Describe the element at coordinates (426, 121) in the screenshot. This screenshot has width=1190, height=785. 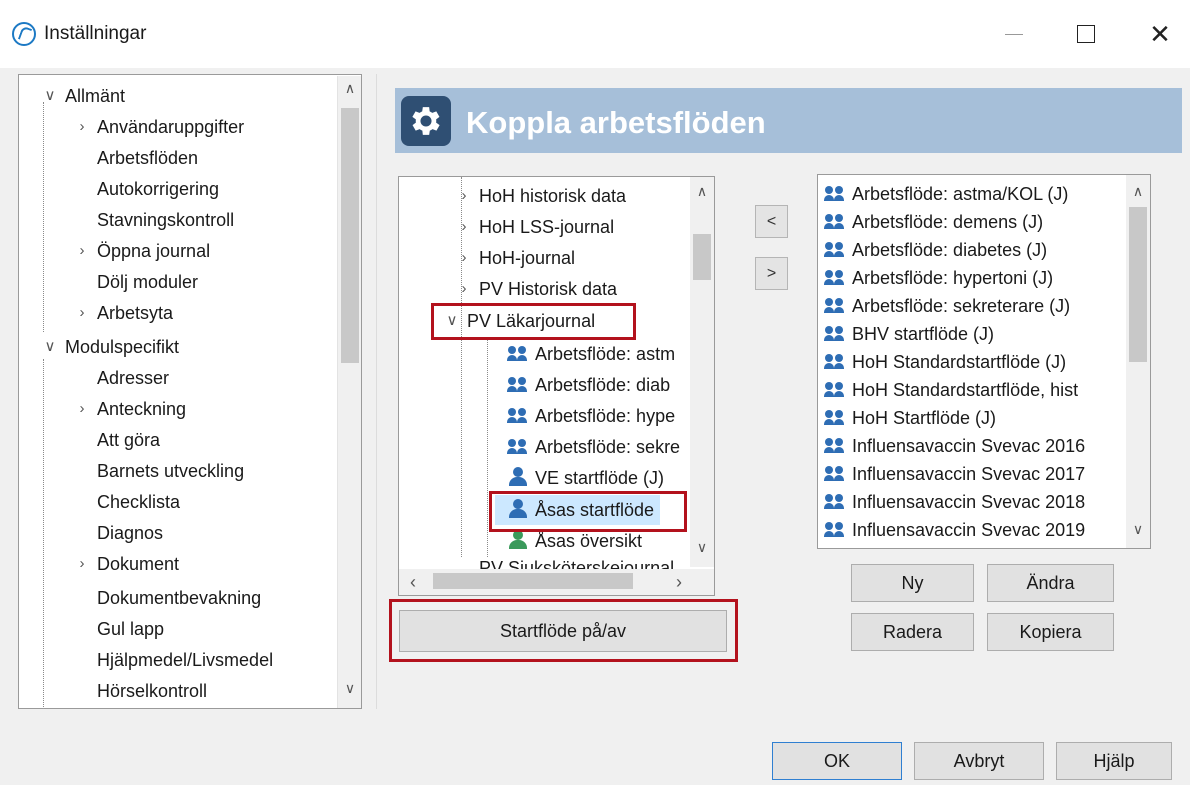
I see `gear-icon` at that location.